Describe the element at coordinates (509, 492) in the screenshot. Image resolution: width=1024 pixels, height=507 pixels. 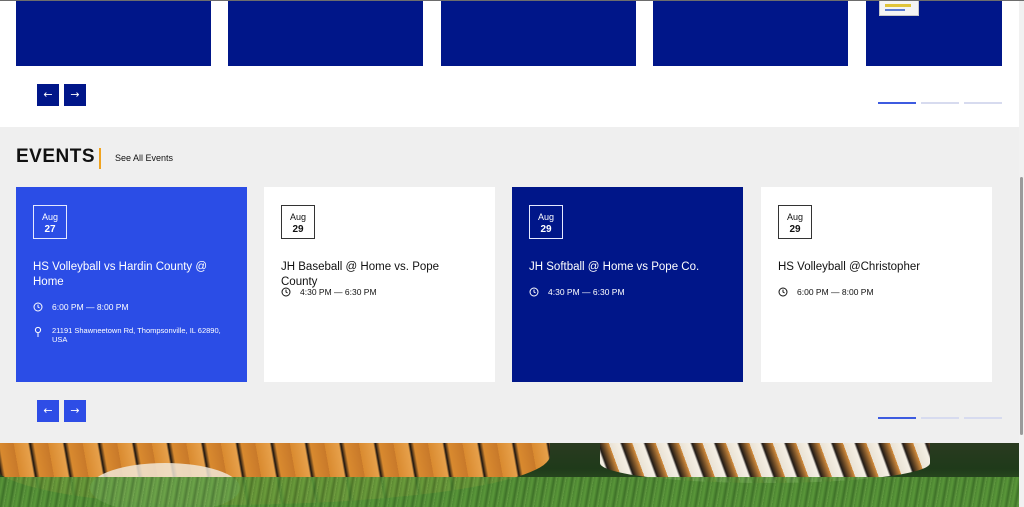
I see `grass` at that location.